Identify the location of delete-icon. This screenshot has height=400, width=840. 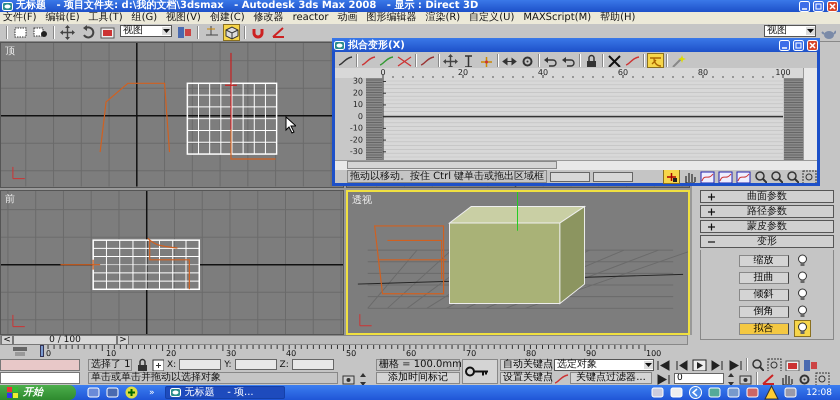
(614, 60).